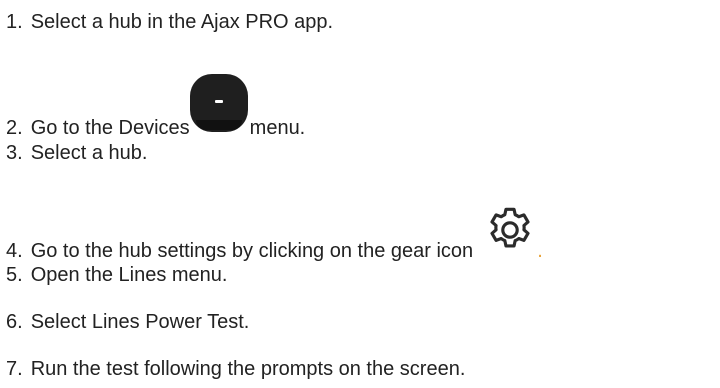  Describe the element at coordinates (89, 153) in the screenshot. I see `step-text: Select a hub.` at that location.